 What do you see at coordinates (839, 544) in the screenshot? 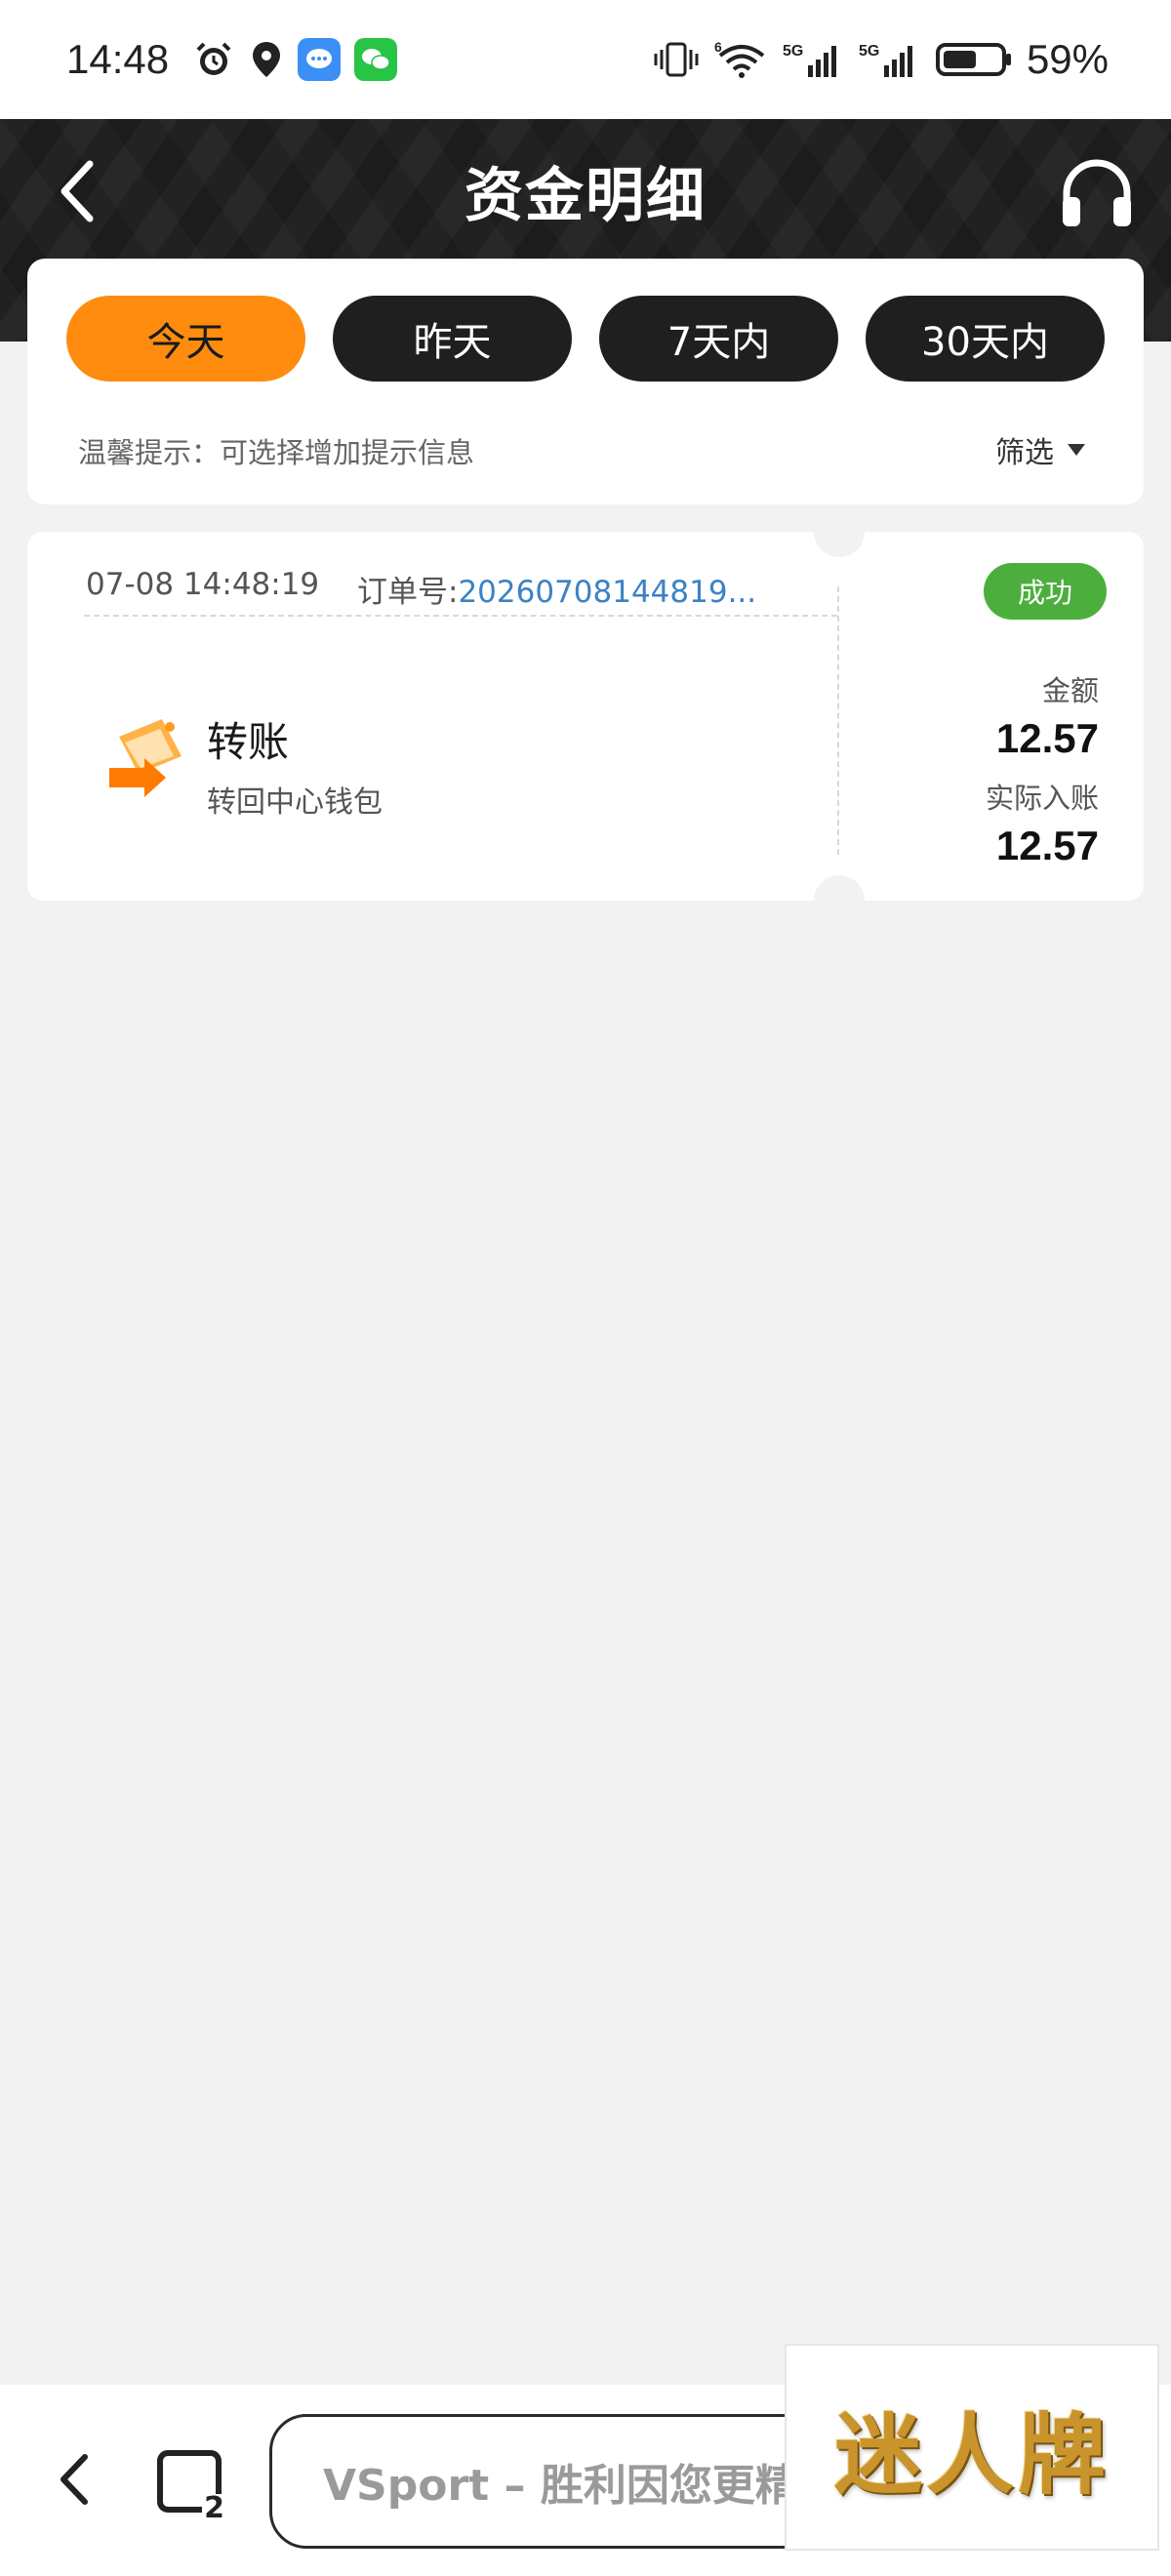
I see `ticket-notch-top` at bounding box center [839, 544].